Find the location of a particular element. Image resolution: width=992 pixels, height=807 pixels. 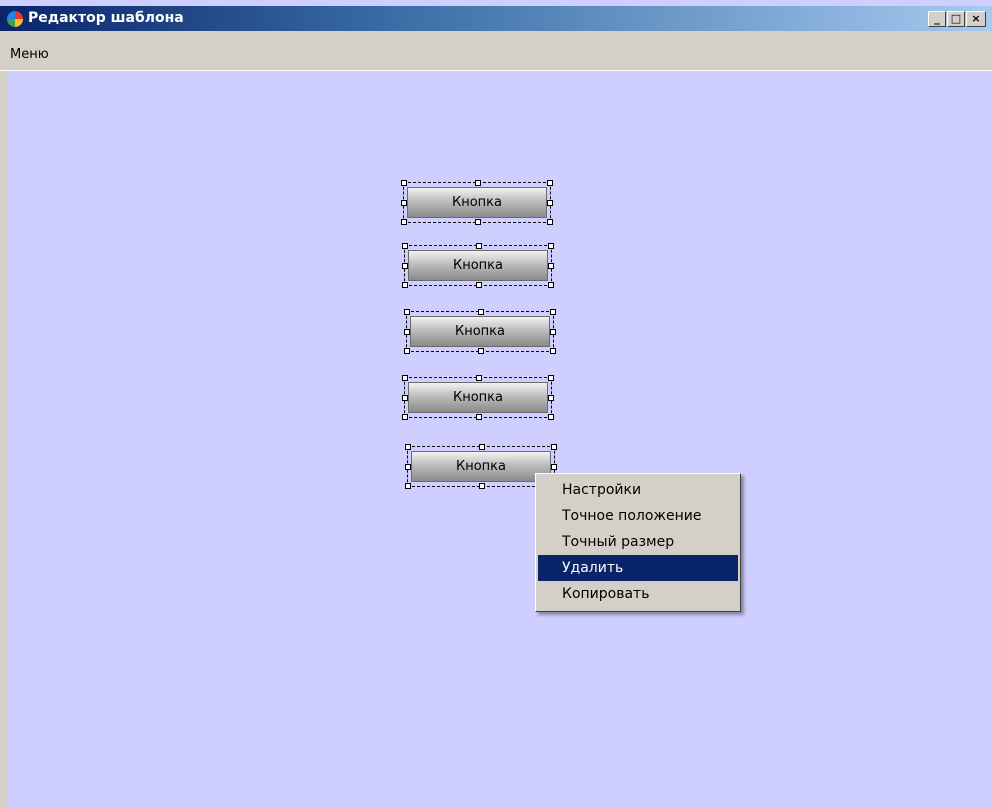

selected-button-1: Кнопка is located at coordinates (477, 202).